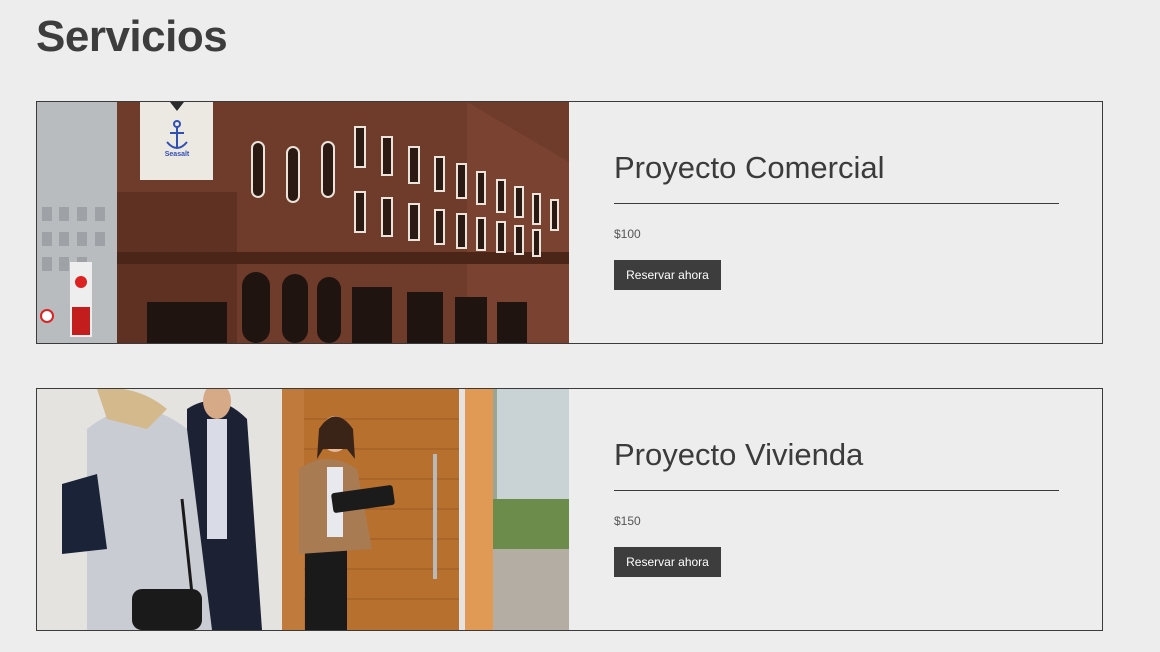  What do you see at coordinates (132, 36) in the screenshot?
I see `page-title: Servicios` at bounding box center [132, 36].